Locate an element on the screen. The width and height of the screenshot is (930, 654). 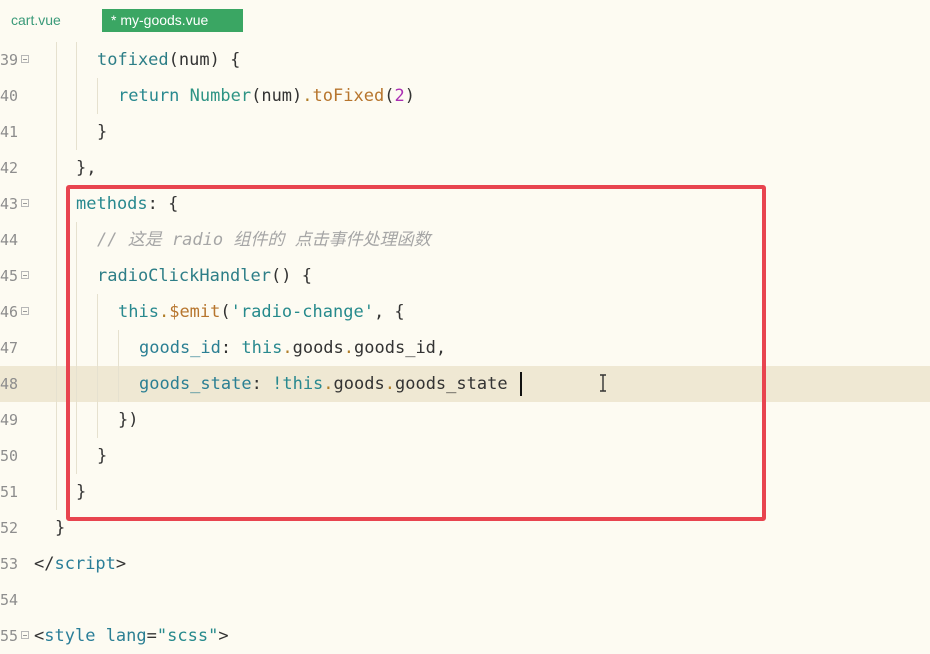
code-text: }, is located at coordinates (86, 168).